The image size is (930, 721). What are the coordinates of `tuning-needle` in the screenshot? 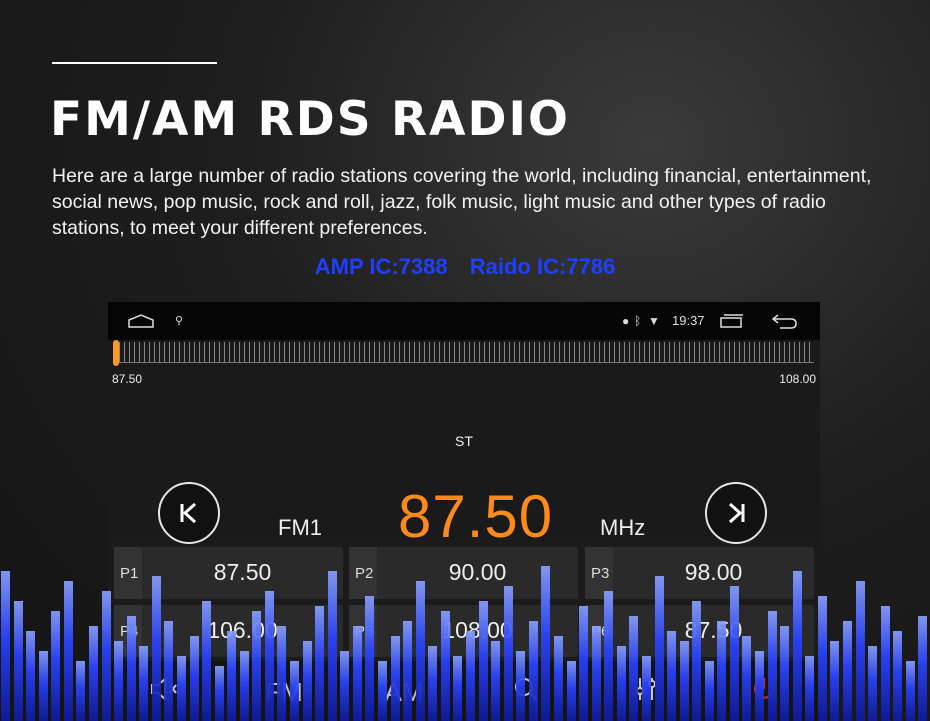 It's located at (116, 353).